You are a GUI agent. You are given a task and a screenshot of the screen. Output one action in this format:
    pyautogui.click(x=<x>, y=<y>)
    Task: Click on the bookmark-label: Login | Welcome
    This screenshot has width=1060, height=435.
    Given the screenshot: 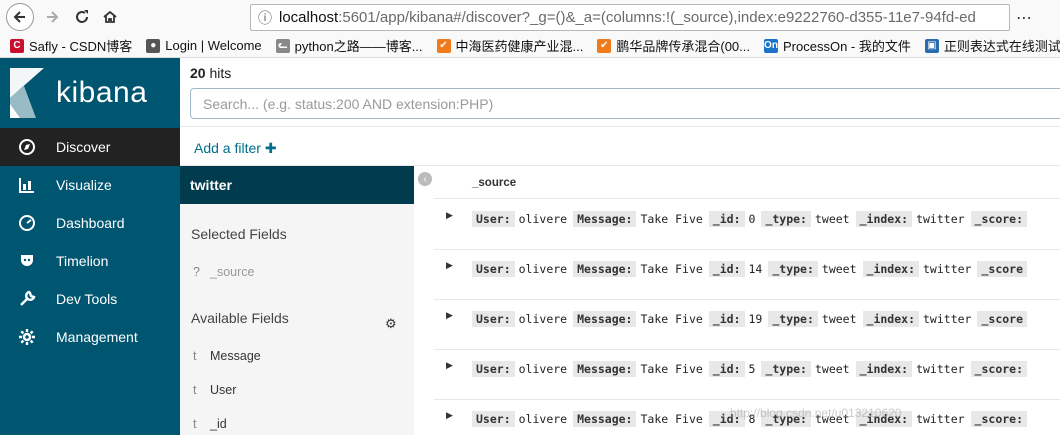 What is the action you would take?
    pyautogui.click(x=213, y=45)
    